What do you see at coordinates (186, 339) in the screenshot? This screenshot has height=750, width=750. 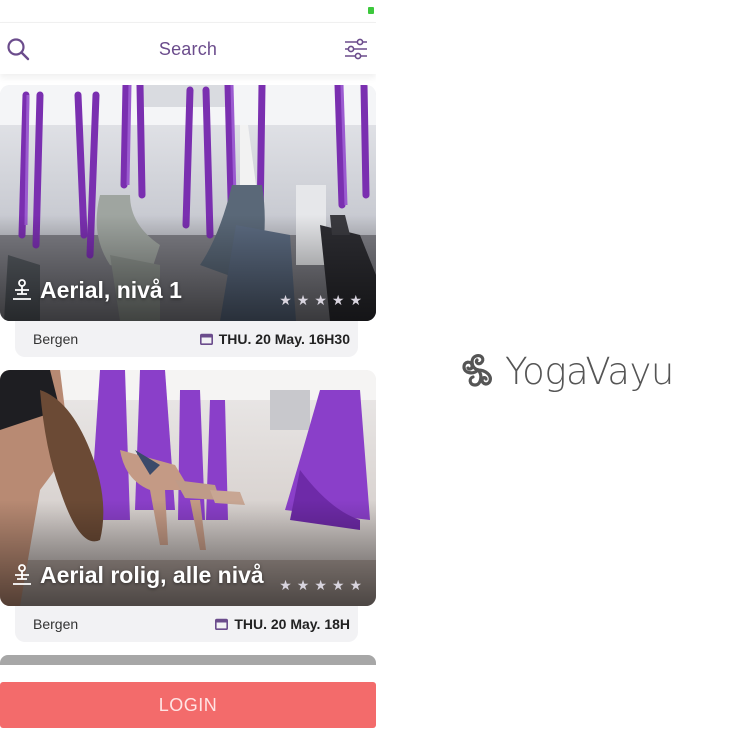 I see `class-info: Bergen THU. 20 May. 16H30` at bounding box center [186, 339].